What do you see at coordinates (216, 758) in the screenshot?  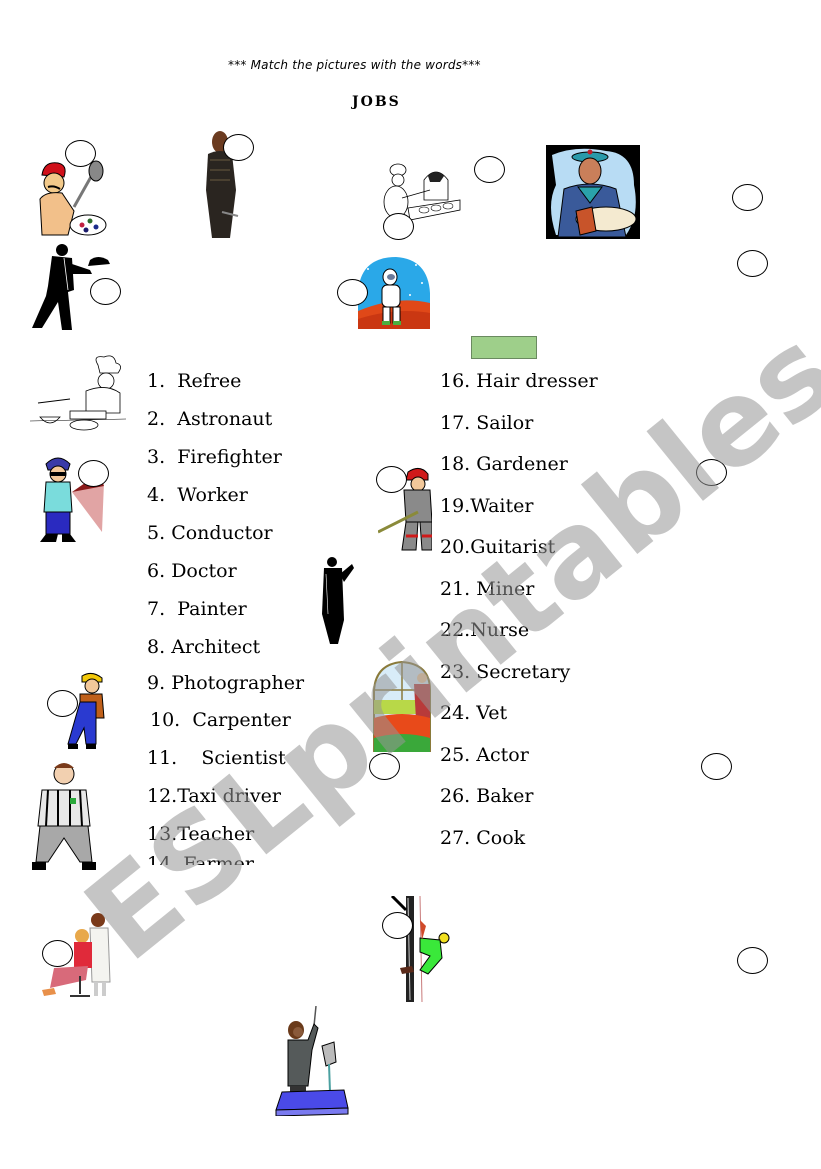 I see `list-item: 11. Scientist` at bounding box center [216, 758].